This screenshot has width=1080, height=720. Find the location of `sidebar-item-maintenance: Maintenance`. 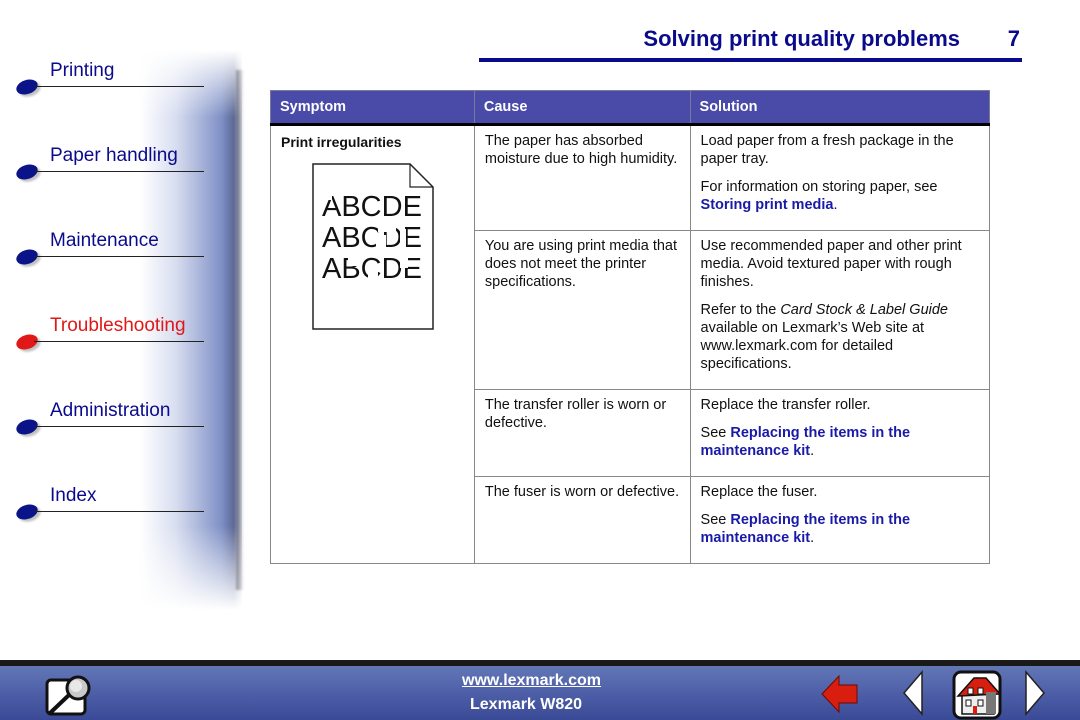

sidebar-item-maintenance: Maintenance is located at coordinates (109, 250).